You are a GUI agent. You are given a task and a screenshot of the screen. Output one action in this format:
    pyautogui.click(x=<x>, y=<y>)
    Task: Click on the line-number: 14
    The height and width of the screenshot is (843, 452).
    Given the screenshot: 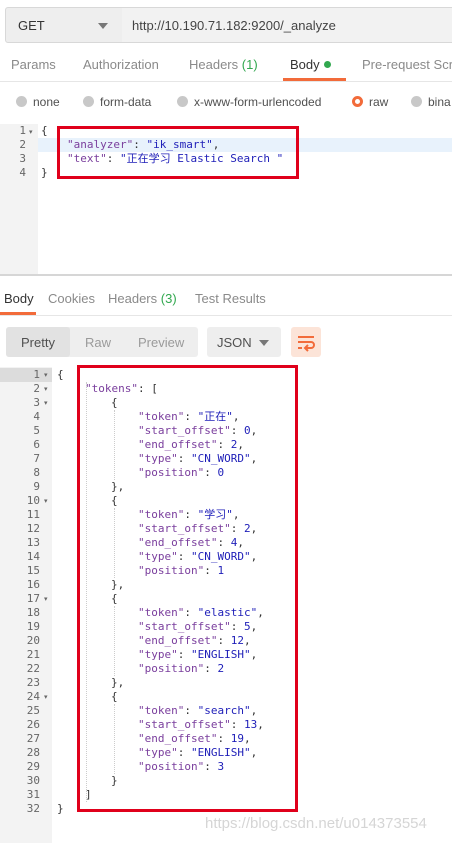 What is the action you would take?
    pyautogui.click(x=33, y=556)
    